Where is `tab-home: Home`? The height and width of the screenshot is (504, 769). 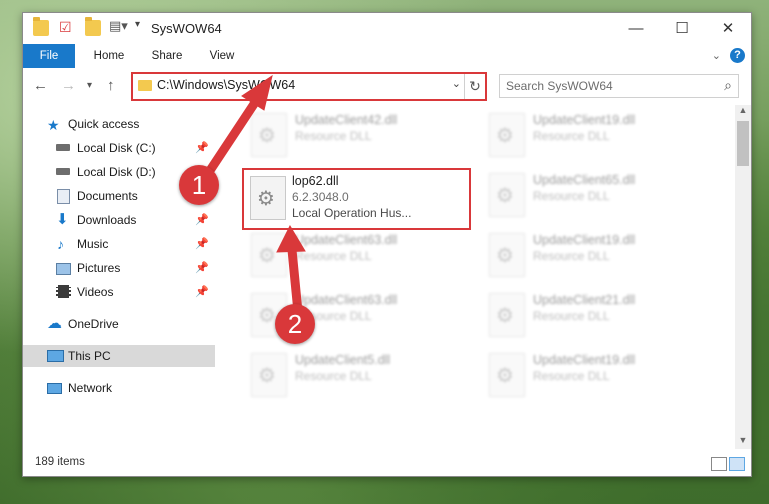 tab-home: Home is located at coordinates (109, 56).